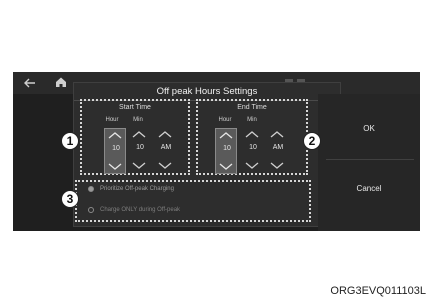 The image size is (440, 308). Describe the element at coordinates (227, 148) in the screenshot. I see `end-hour-value: 10` at that location.